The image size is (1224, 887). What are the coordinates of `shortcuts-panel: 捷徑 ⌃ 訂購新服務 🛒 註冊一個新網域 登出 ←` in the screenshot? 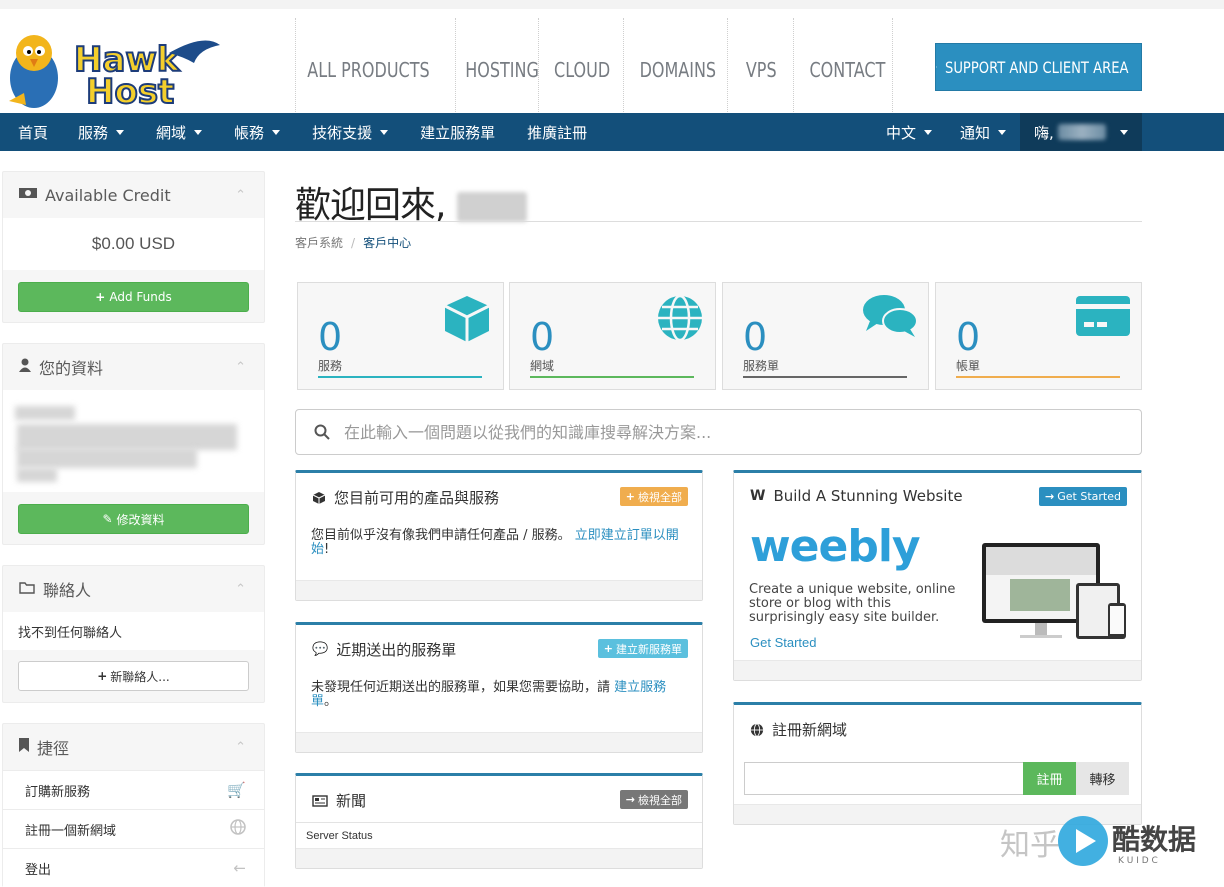 It's located at (133, 805).